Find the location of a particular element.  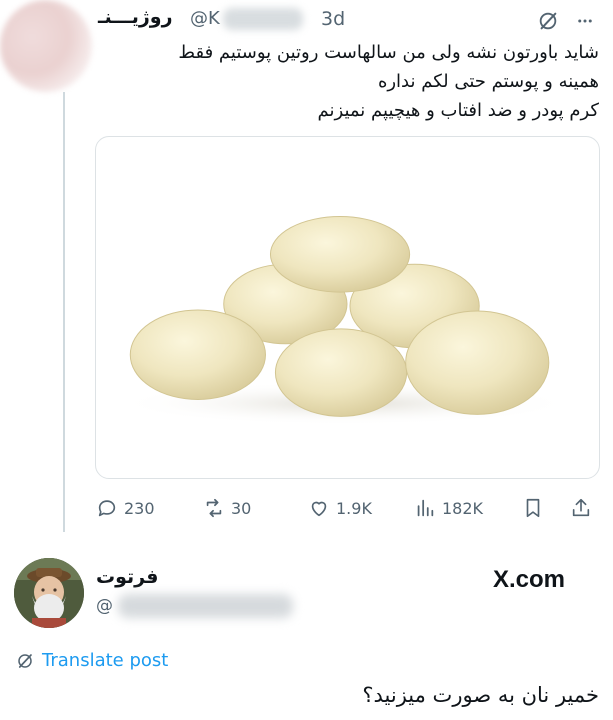

share-icon is located at coordinates (581, 507).